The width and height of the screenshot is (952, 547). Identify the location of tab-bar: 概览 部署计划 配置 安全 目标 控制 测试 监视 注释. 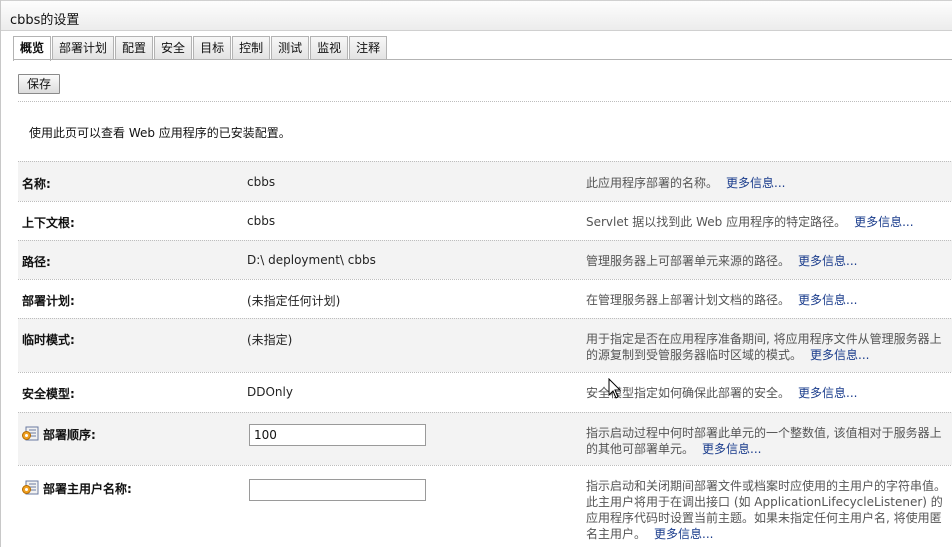
(200, 48).